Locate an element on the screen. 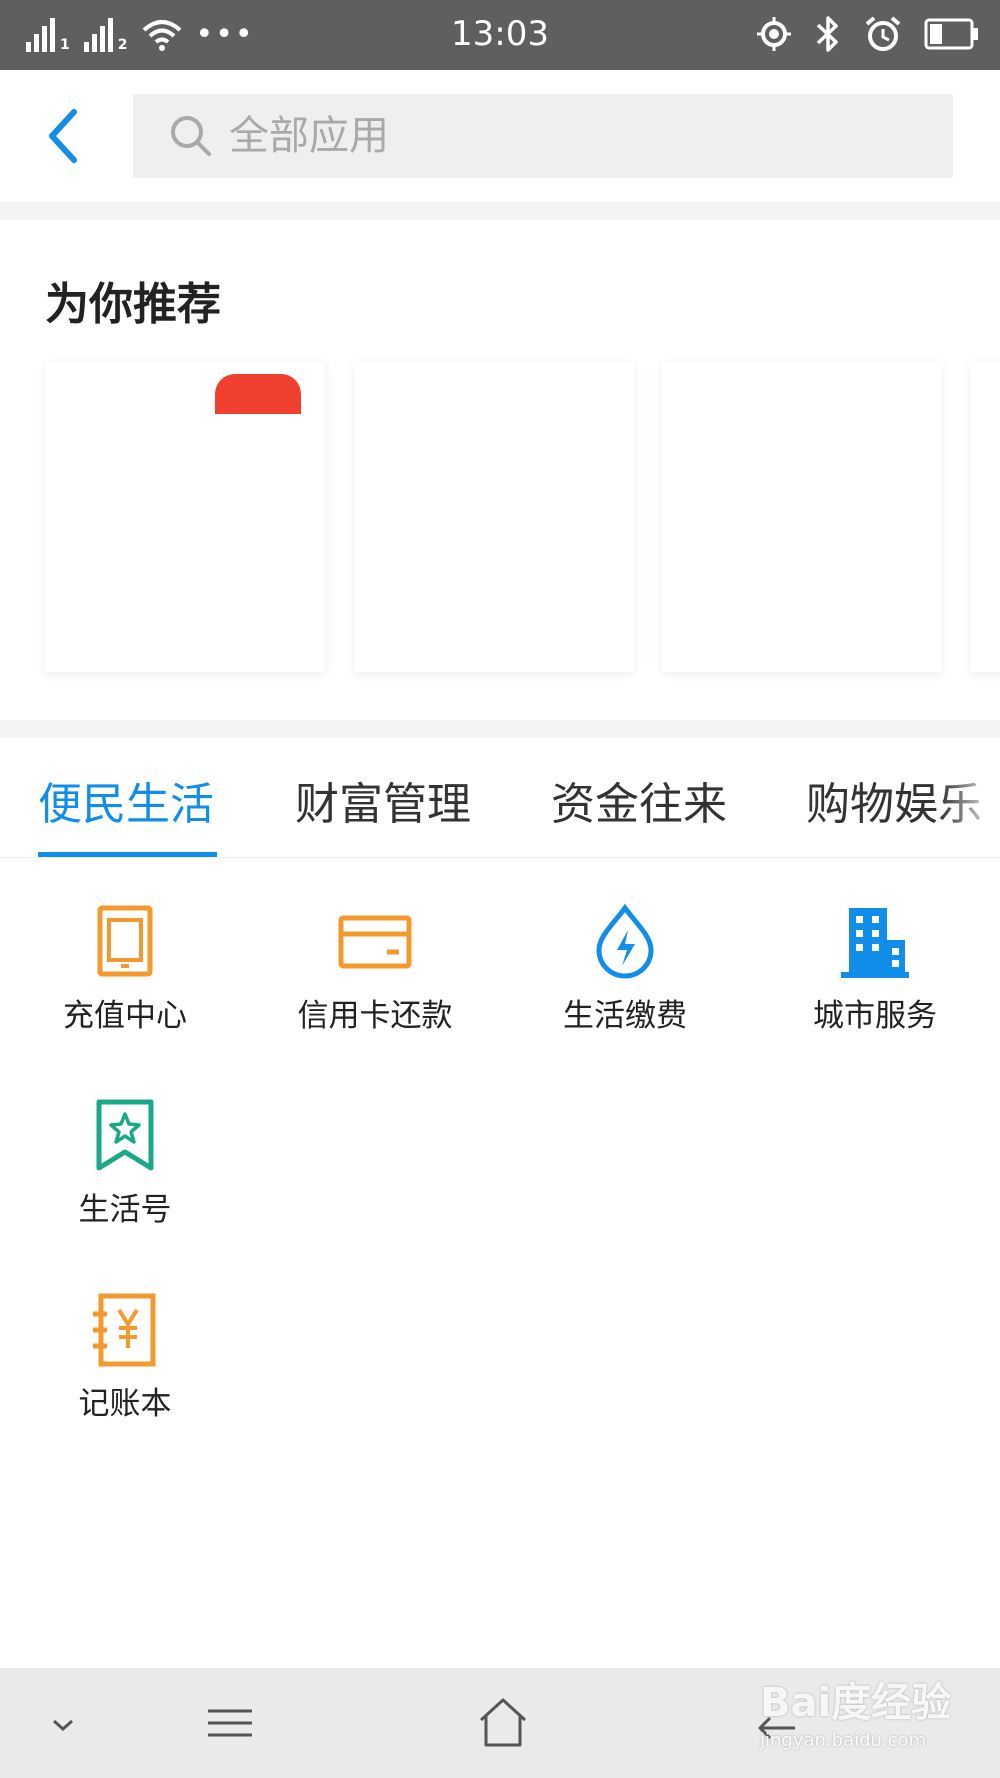 Image resolution: width=1000 pixels, height=1778 pixels. bluetooth-icon is located at coordinates (827, 34).